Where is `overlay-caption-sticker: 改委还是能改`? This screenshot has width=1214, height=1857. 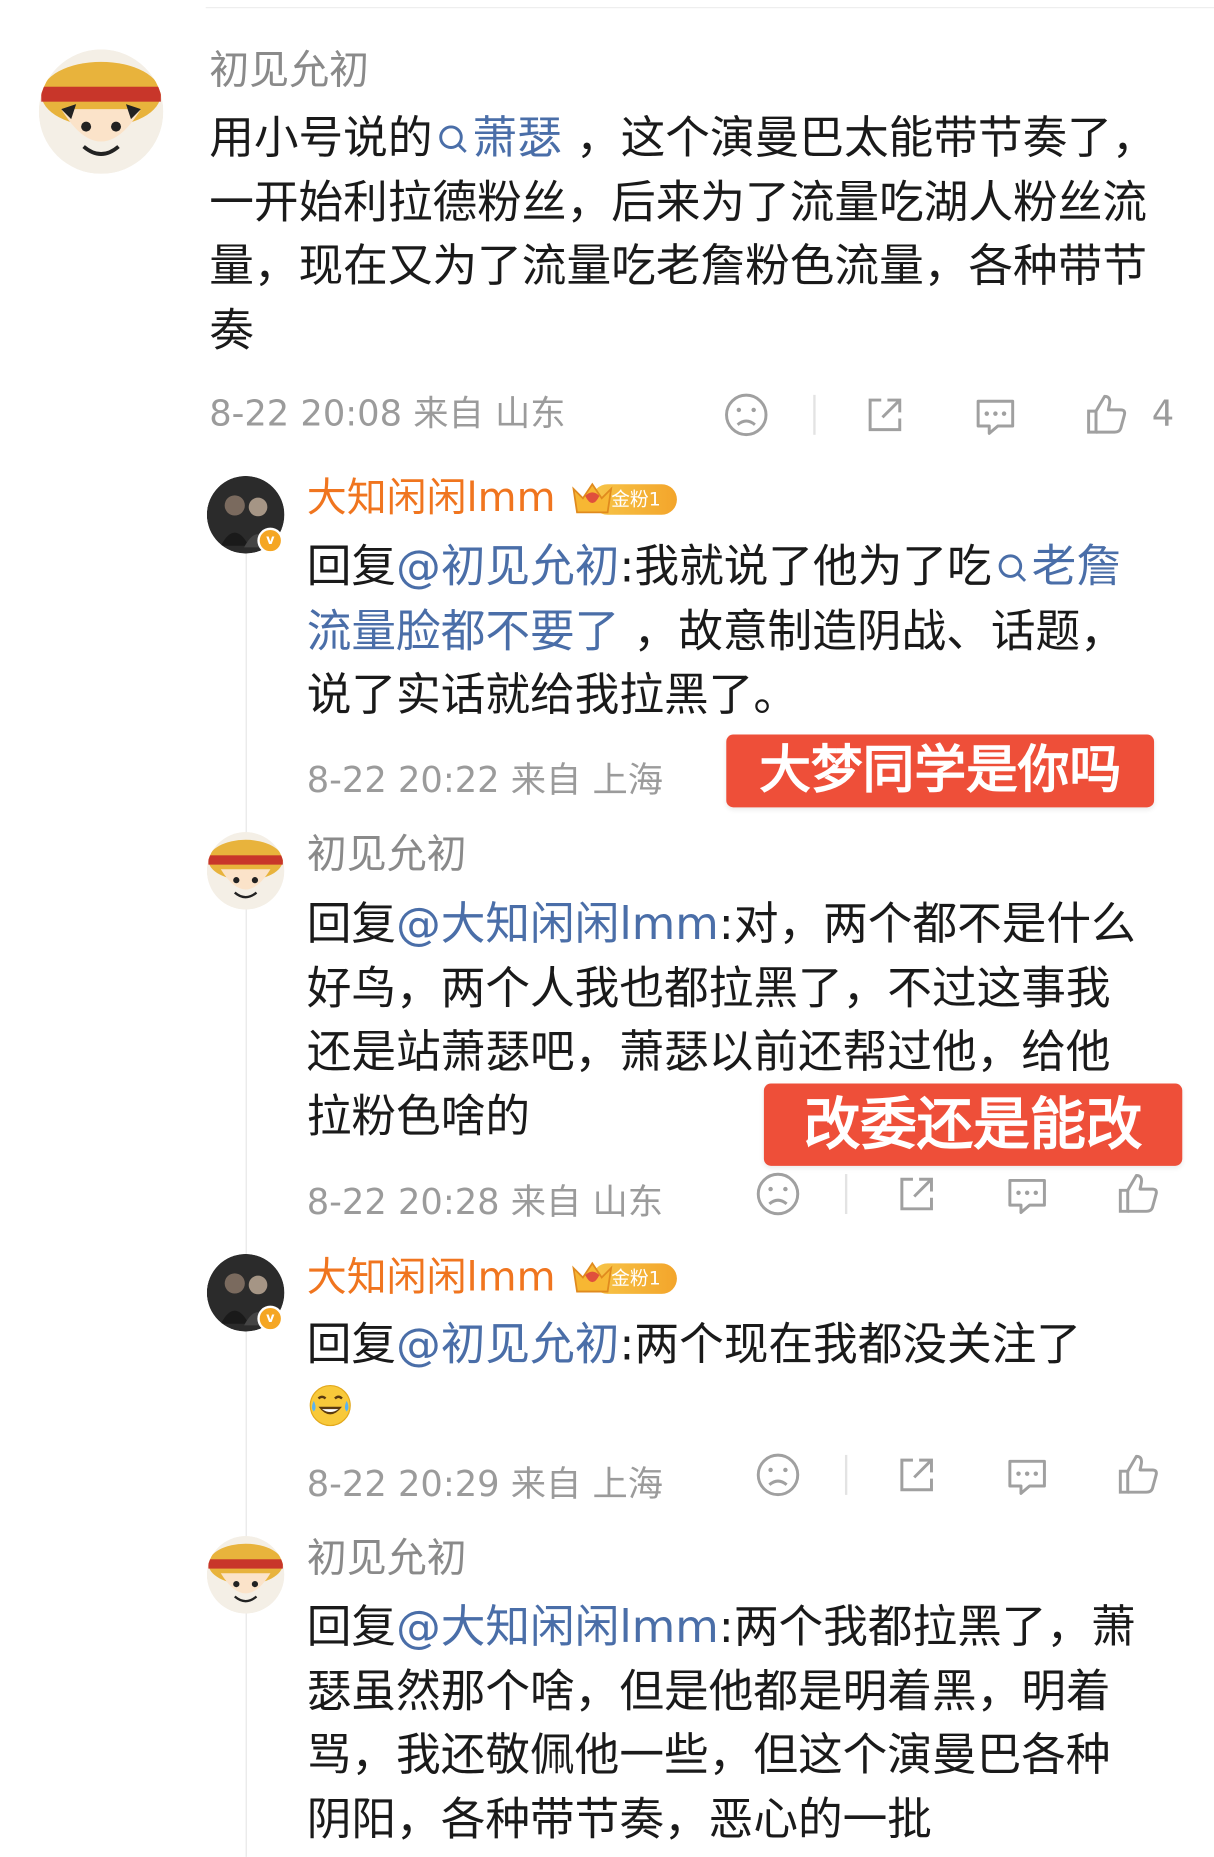
overlay-caption-sticker: 改委还是能改 is located at coordinates (973, 1124).